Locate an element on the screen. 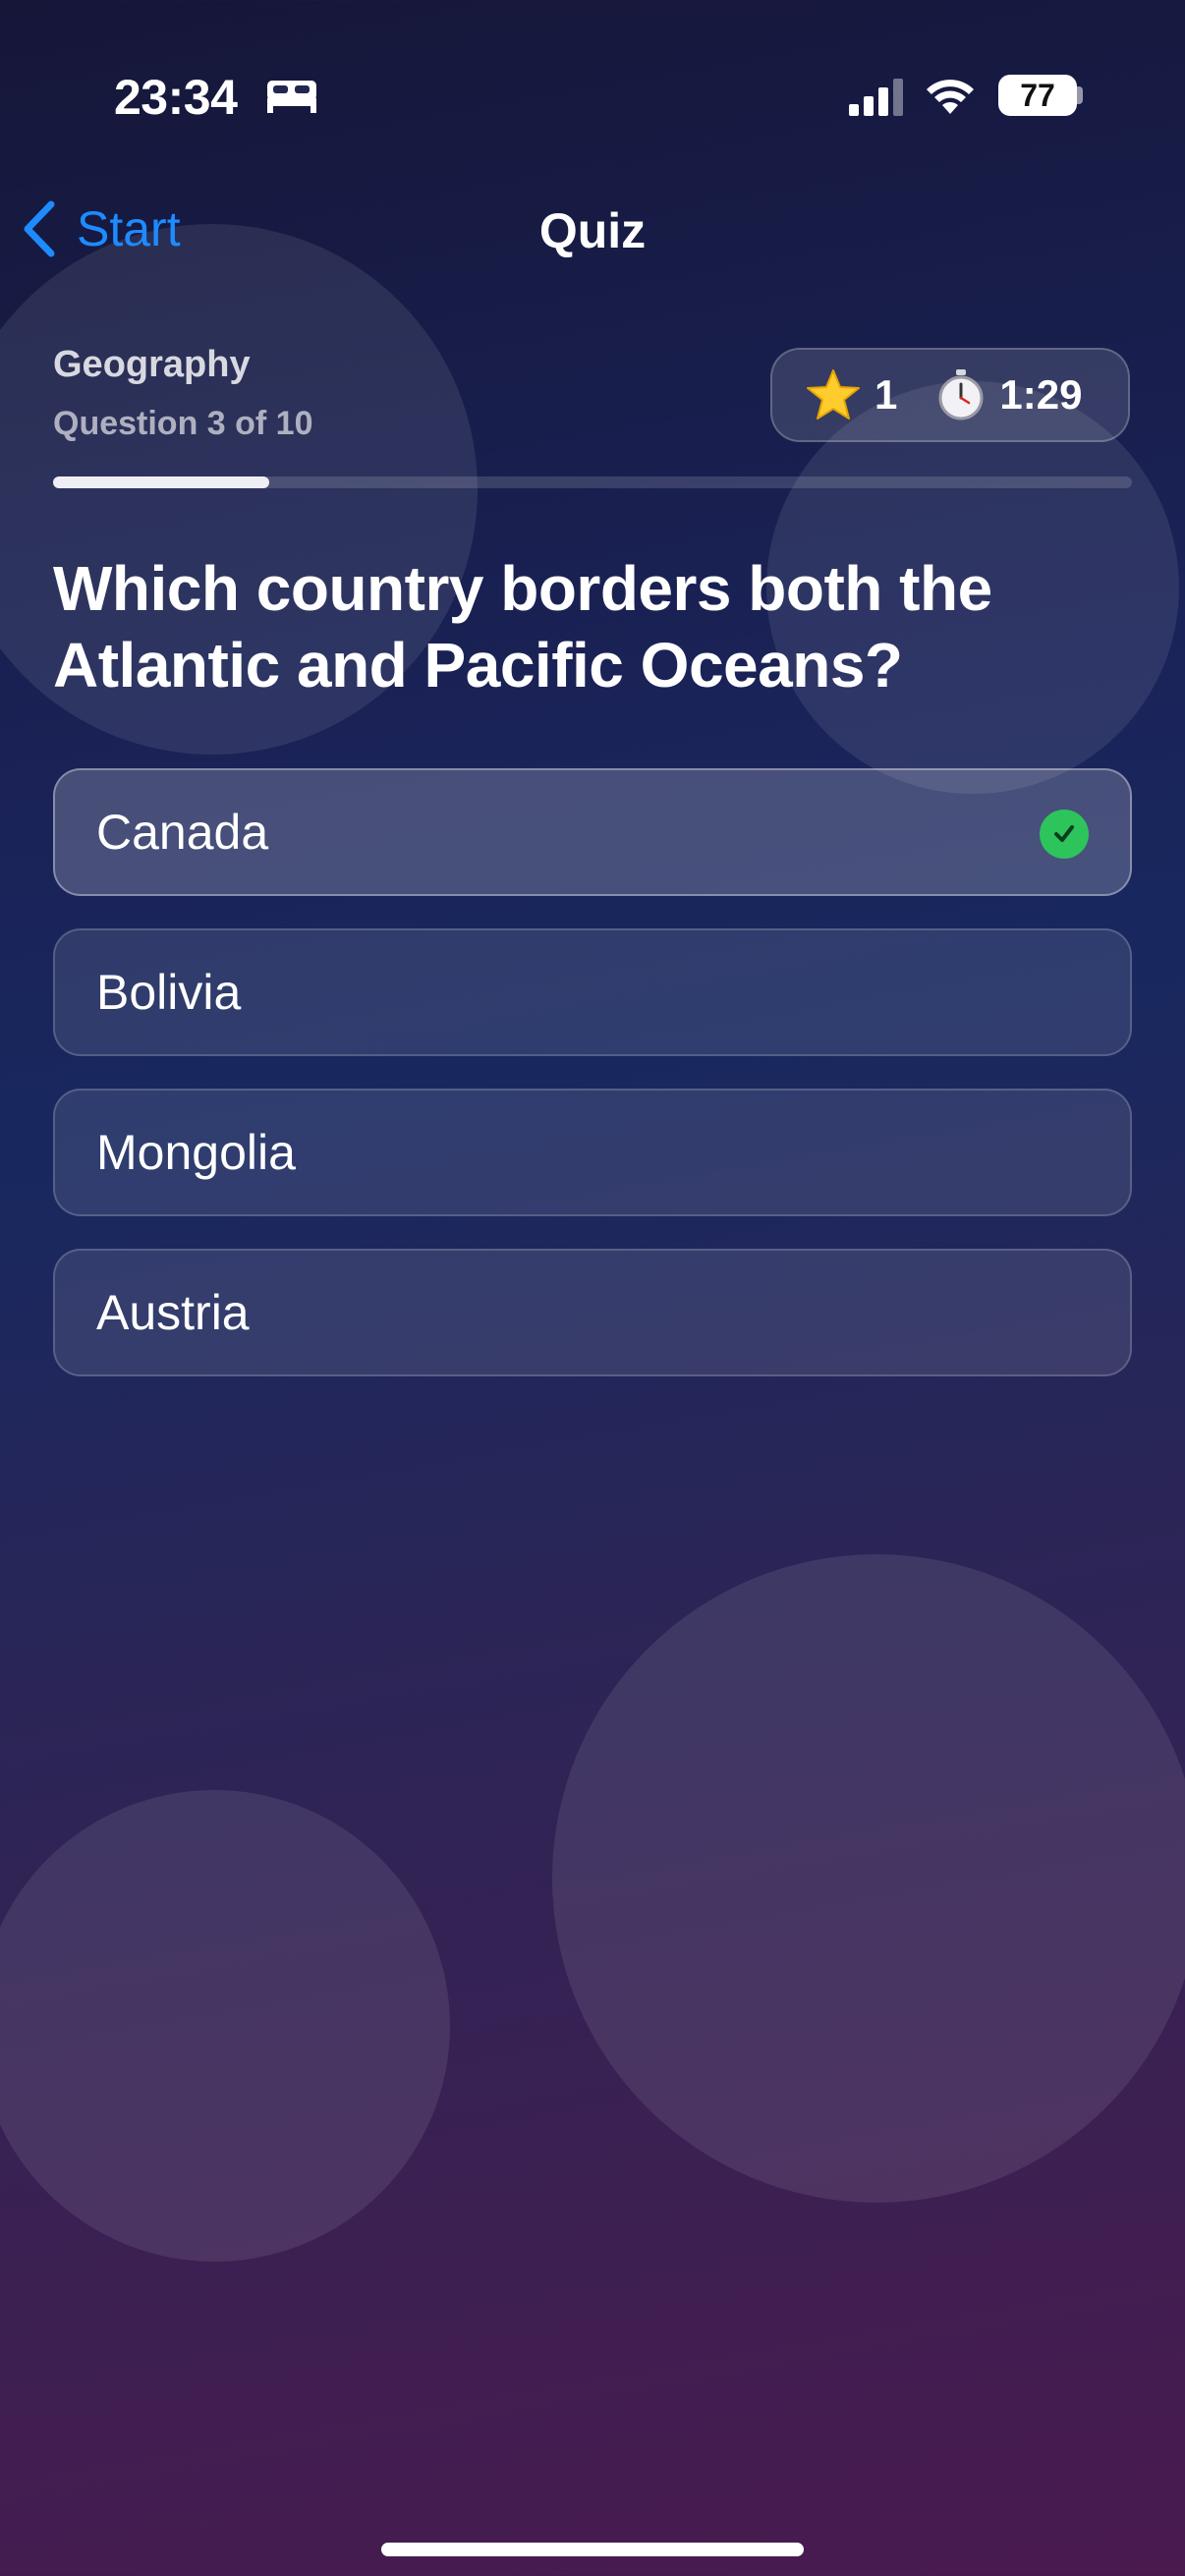  quiz-category: Geography is located at coordinates (152, 364).